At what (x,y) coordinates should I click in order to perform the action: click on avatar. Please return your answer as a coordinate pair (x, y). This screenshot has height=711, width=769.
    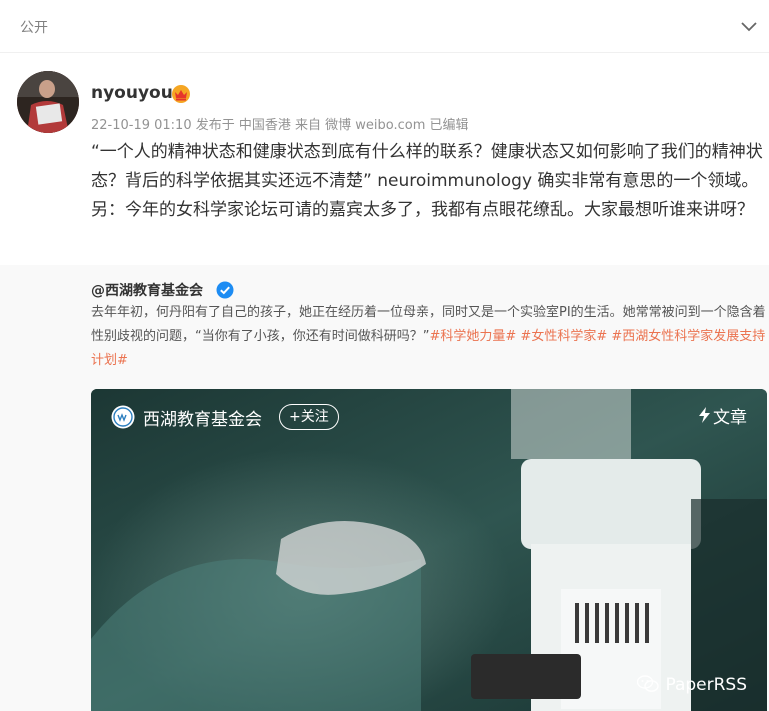
    Looking at the image, I should click on (48, 102).